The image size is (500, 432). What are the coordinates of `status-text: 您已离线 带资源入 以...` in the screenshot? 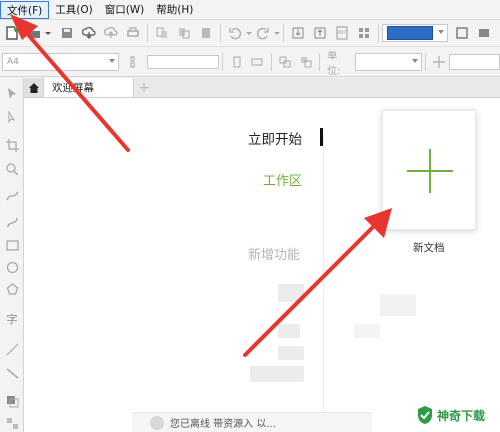 It's located at (223, 424).